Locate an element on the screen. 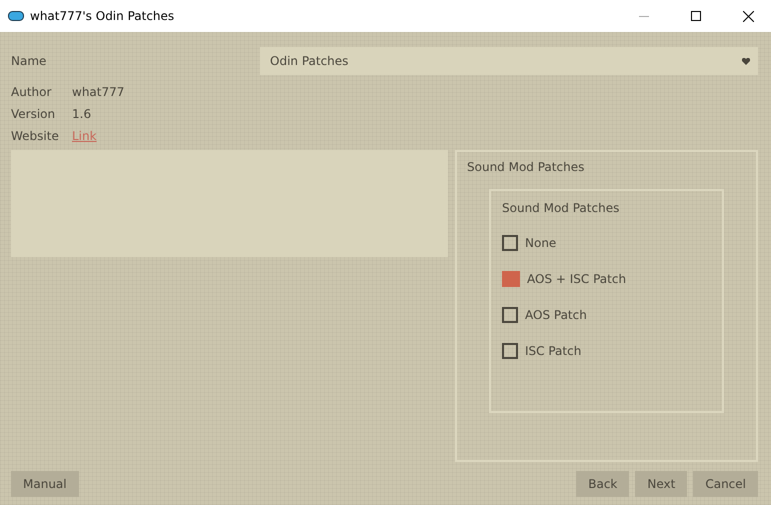 This screenshot has height=505, width=771. wizard-button: Cancel is located at coordinates (725, 484).